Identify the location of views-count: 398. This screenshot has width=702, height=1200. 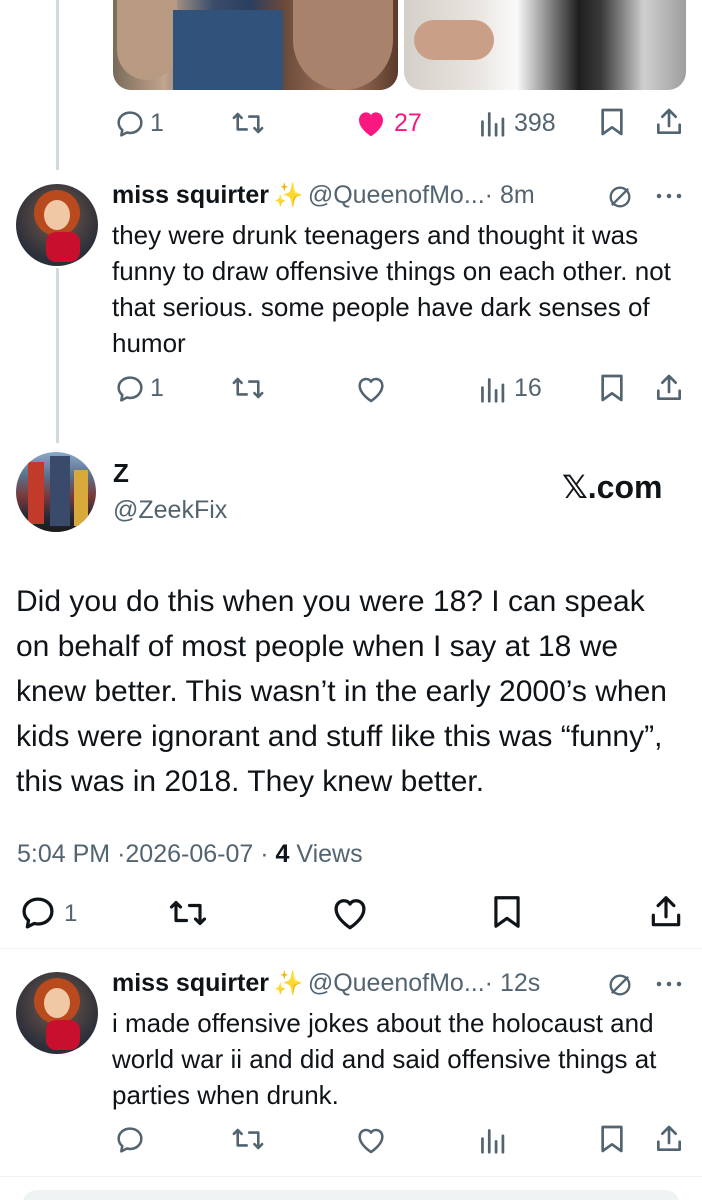
(535, 123).